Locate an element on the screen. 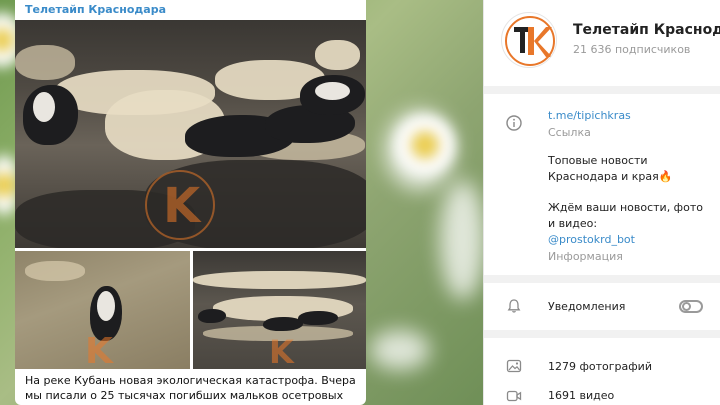 This screenshot has width=720, height=405. channel-link: t.me/tipichkras is located at coordinates (589, 115).